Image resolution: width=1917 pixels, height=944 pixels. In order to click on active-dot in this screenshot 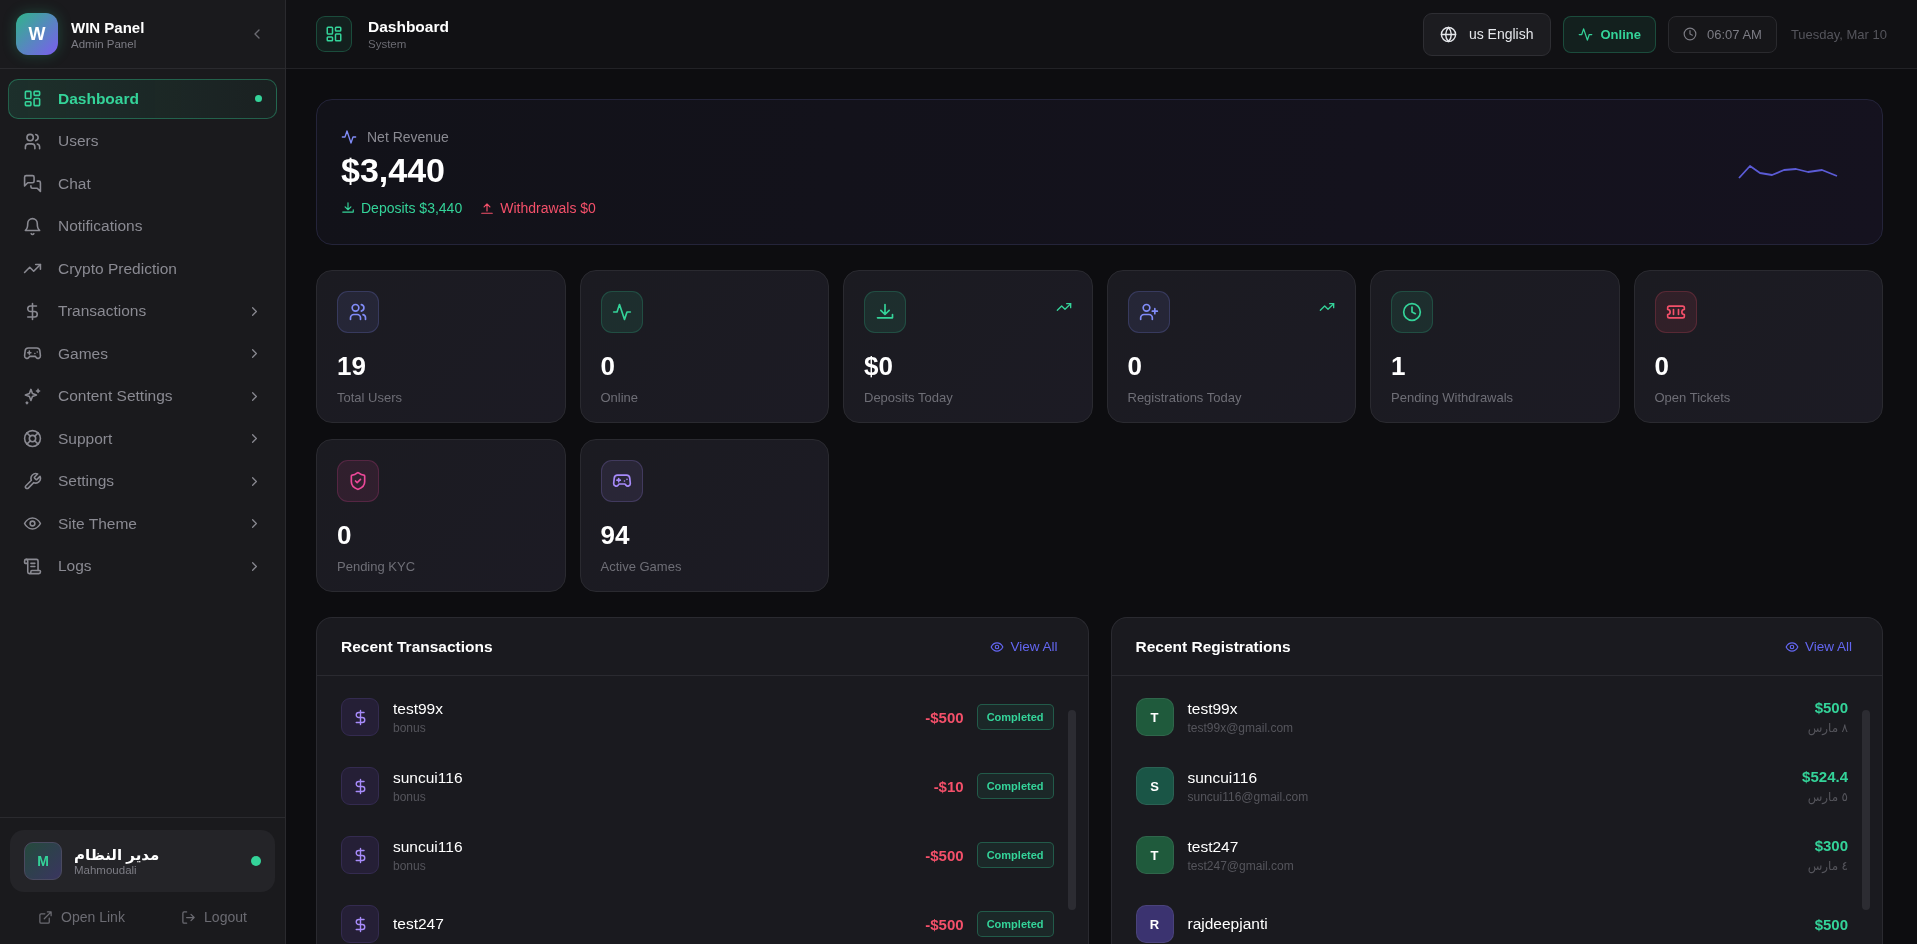, I will do `click(258, 99)`.